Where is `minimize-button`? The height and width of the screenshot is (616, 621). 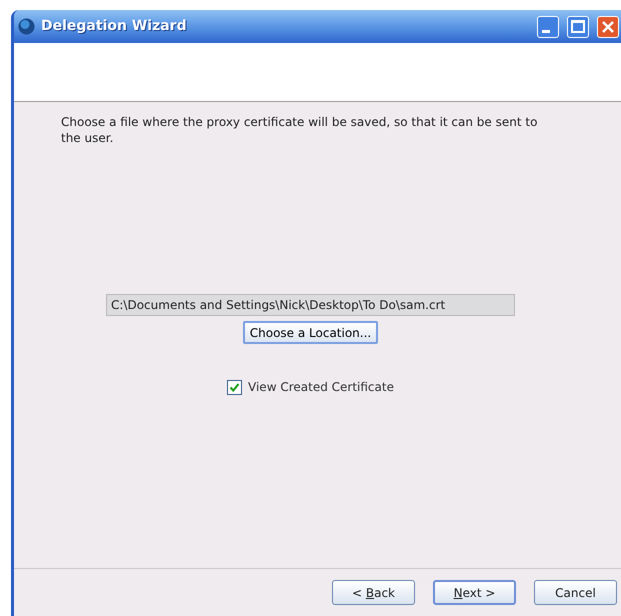 minimize-button is located at coordinates (548, 27).